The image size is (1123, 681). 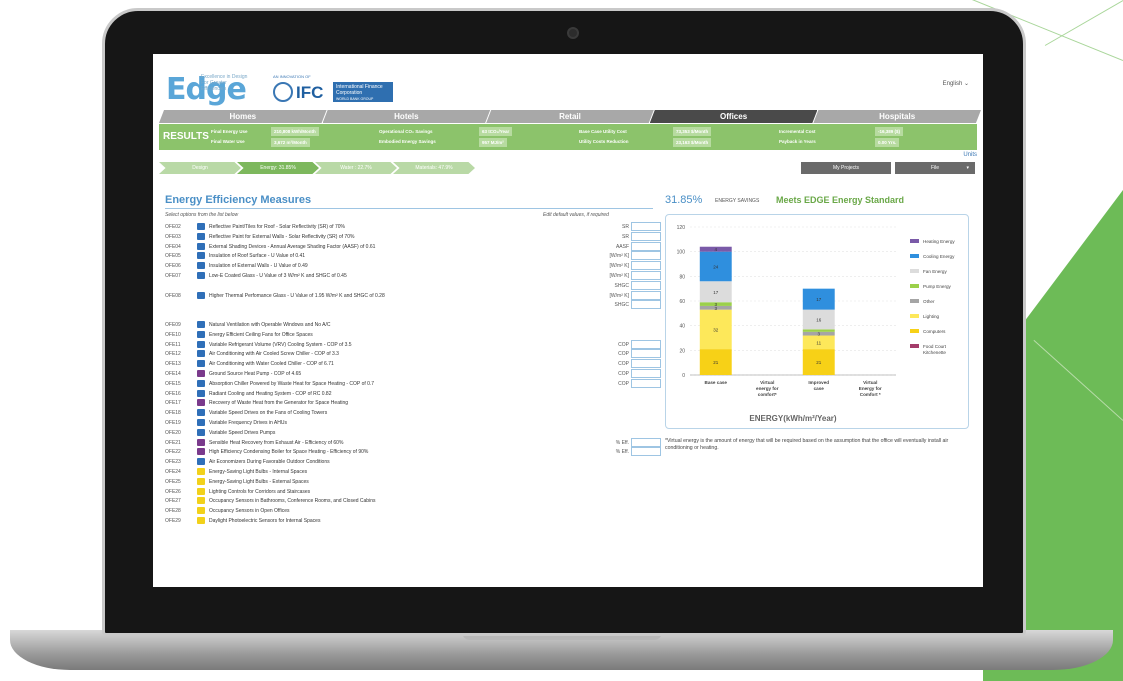 What do you see at coordinates (173, 432) in the screenshot?
I see `measure-code: OFE20` at bounding box center [173, 432].